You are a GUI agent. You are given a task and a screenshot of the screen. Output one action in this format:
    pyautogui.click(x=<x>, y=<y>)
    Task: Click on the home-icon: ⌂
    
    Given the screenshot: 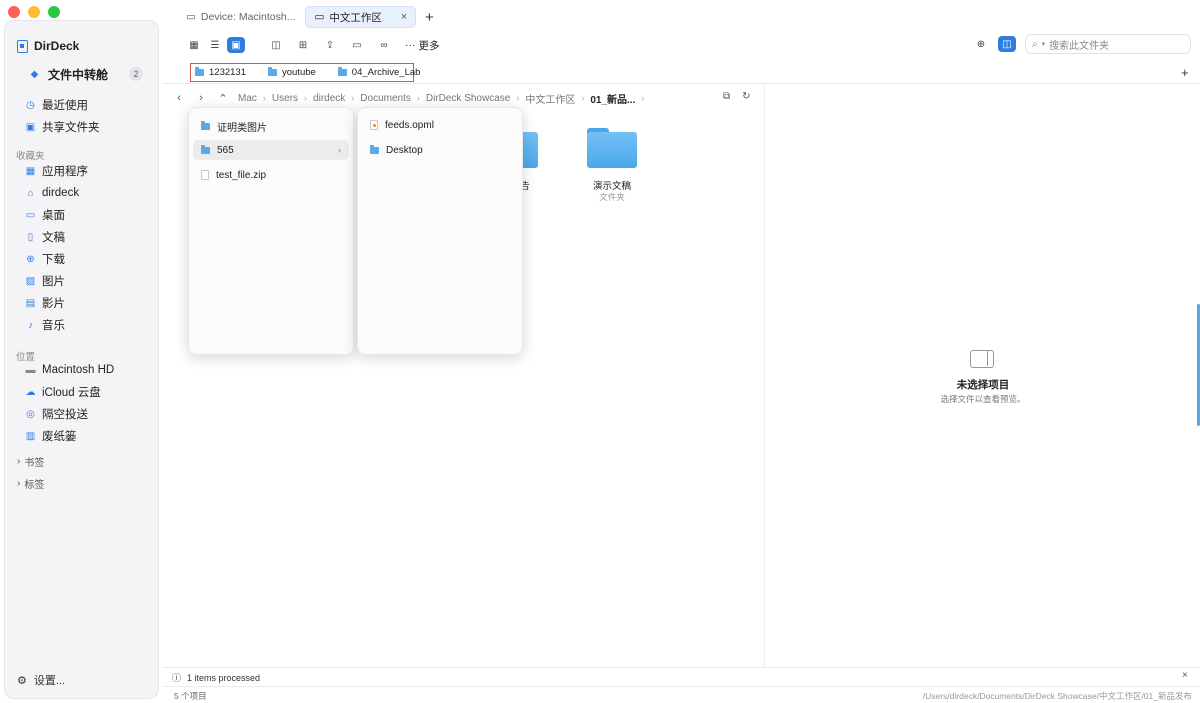 What is the action you would take?
    pyautogui.click(x=30, y=193)
    